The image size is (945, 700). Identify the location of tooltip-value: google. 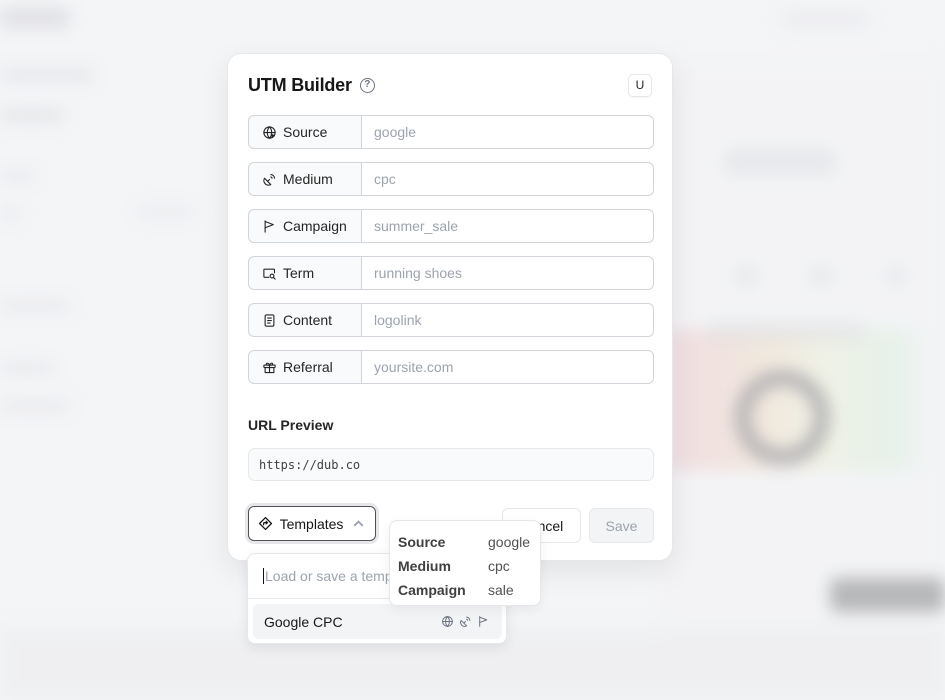
(509, 542).